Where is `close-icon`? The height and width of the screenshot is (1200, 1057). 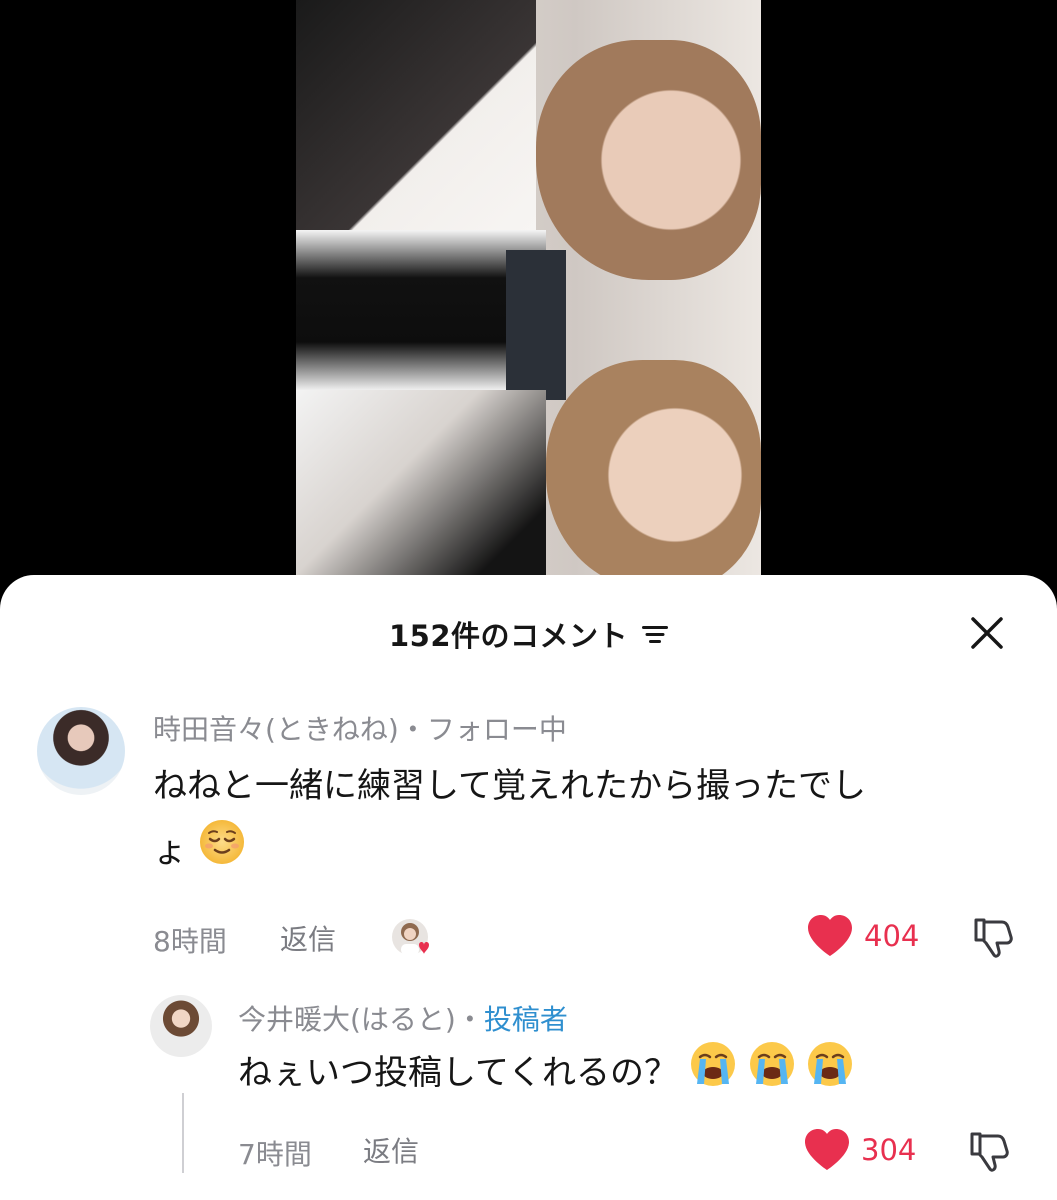
close-icon is located at coordinates (987, 633).